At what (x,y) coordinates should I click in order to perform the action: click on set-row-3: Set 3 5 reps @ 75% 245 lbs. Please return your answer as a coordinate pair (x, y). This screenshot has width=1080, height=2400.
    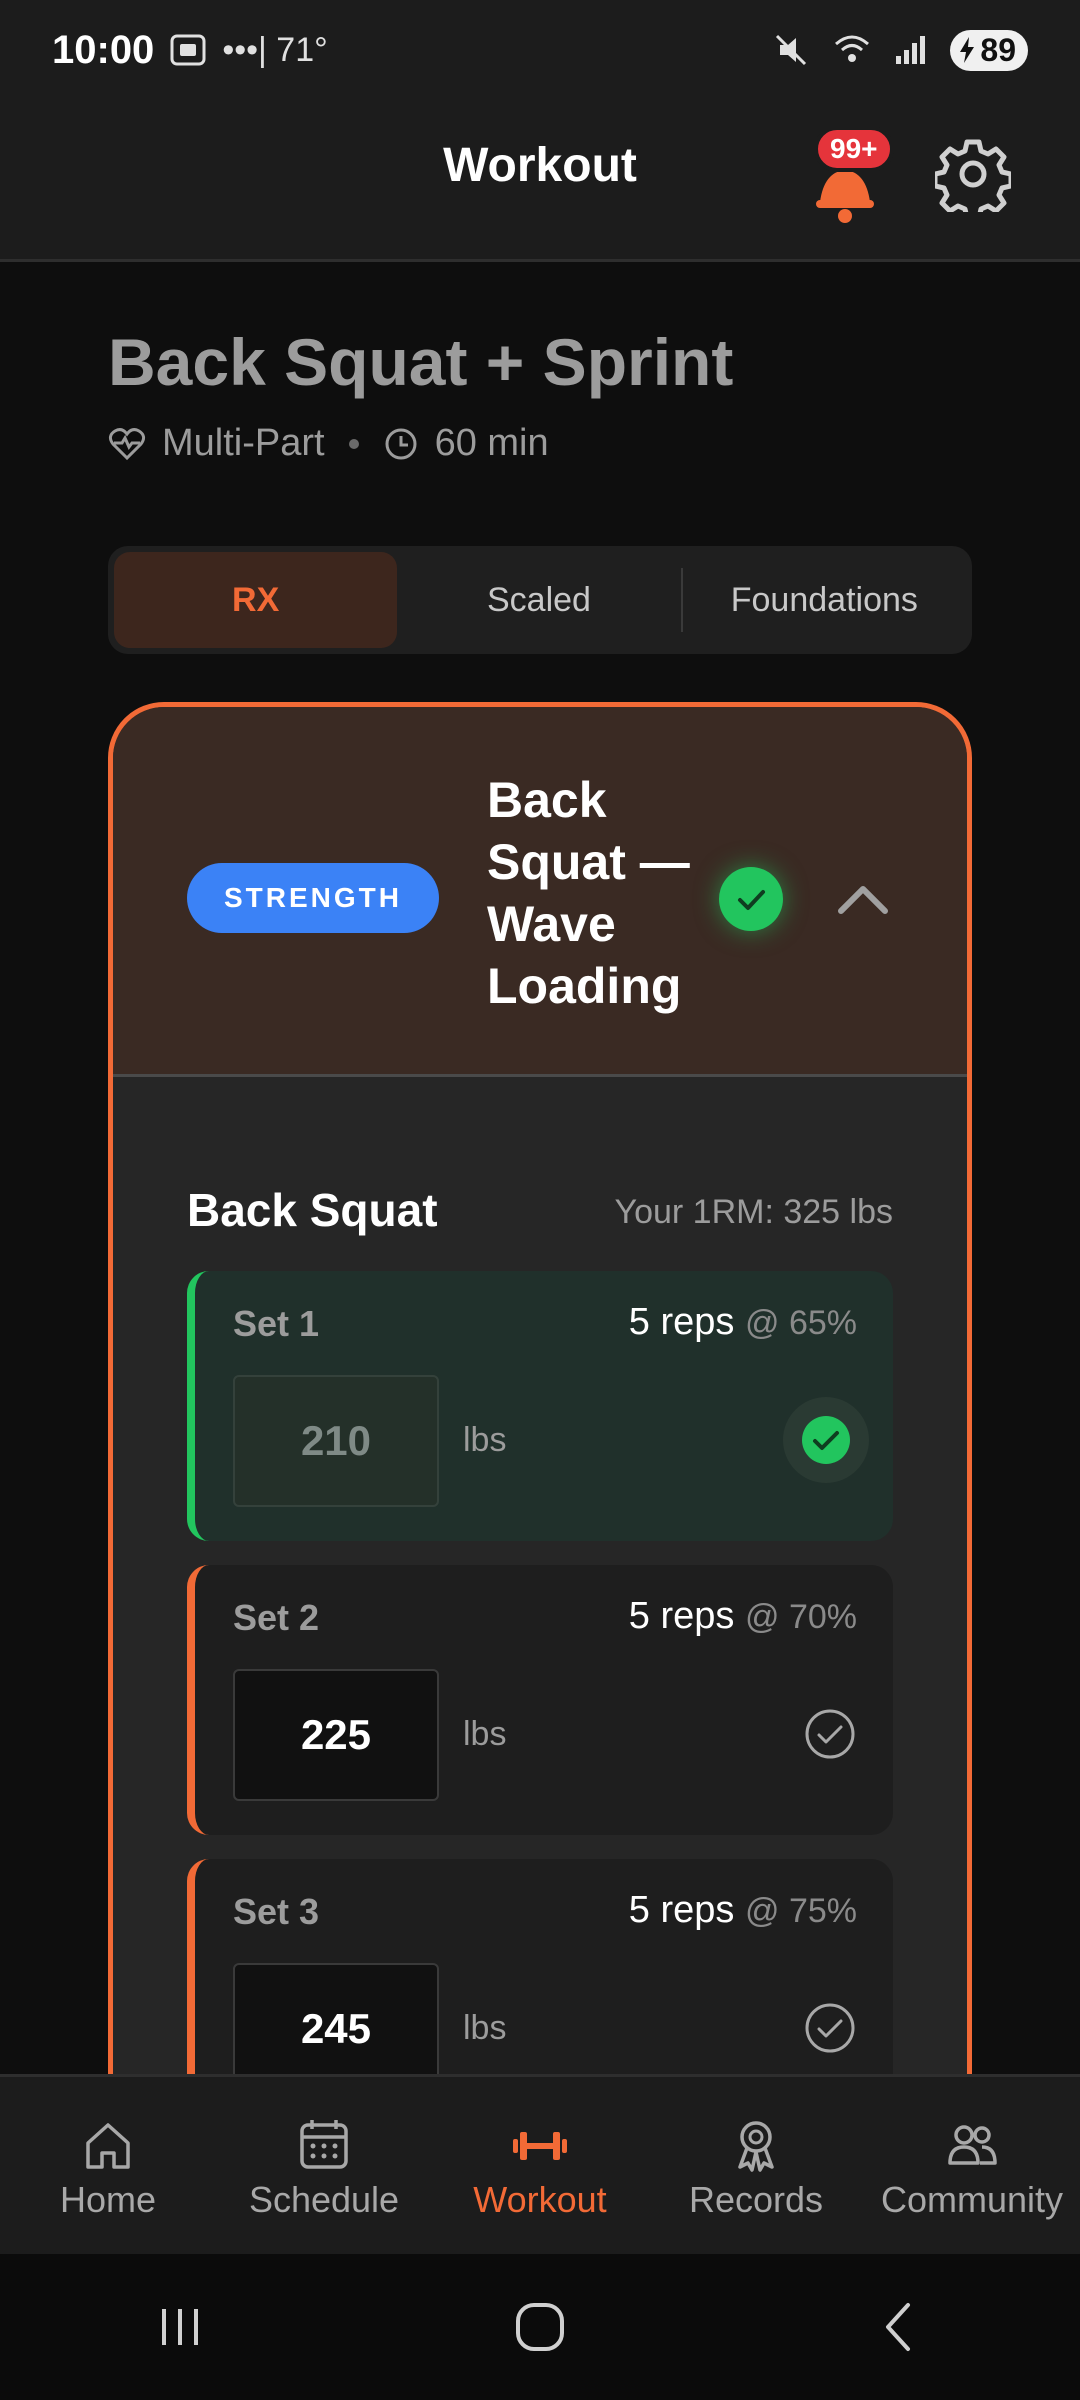
    Looking at the image, I should click on (540, 1966).